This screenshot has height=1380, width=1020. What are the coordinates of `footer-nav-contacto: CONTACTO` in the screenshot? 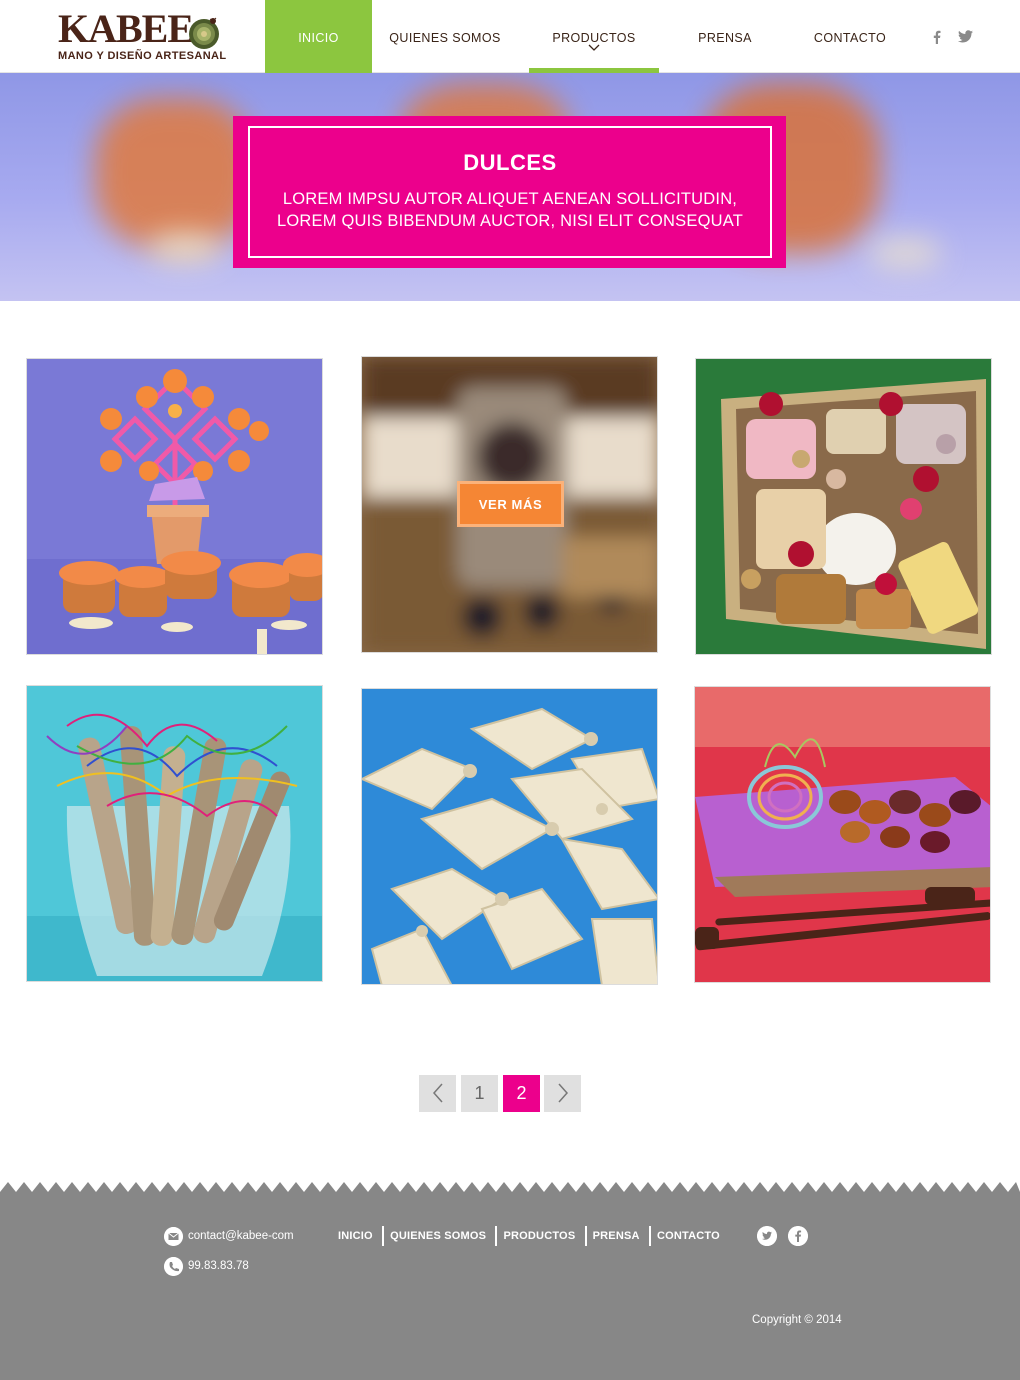 It's located at (687, 1236).